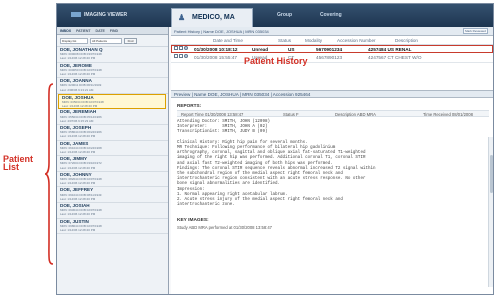 Image resolution: width=496 pixels, height=298 pixels. Describe the element at coordinates (390, 49) in the screenshot. I see `row-description: 4257484 US RENAL` at that location.